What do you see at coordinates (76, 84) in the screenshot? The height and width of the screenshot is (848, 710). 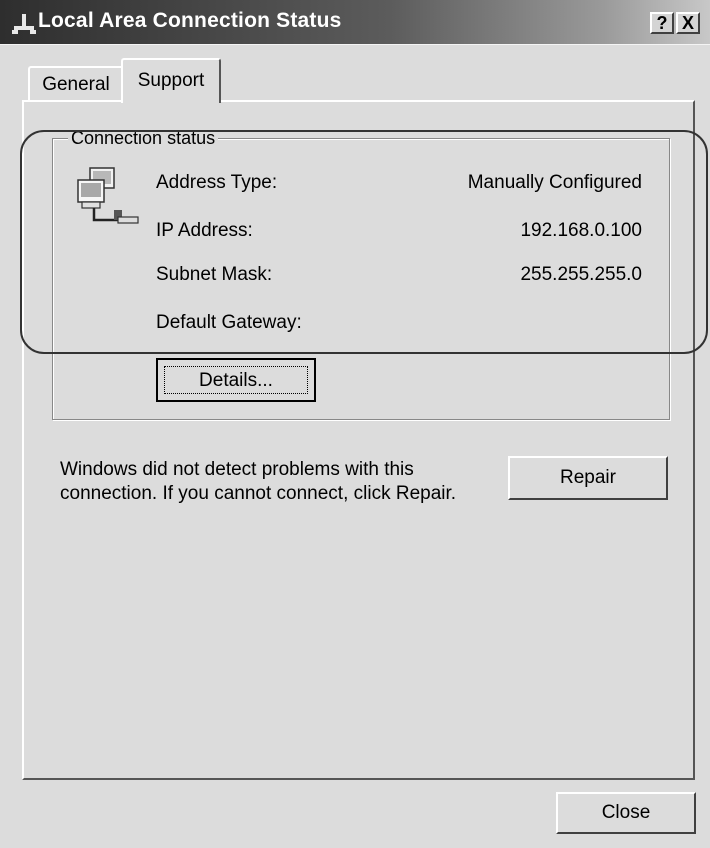 I see `tab-general: General` at bounding box center [76, 84].